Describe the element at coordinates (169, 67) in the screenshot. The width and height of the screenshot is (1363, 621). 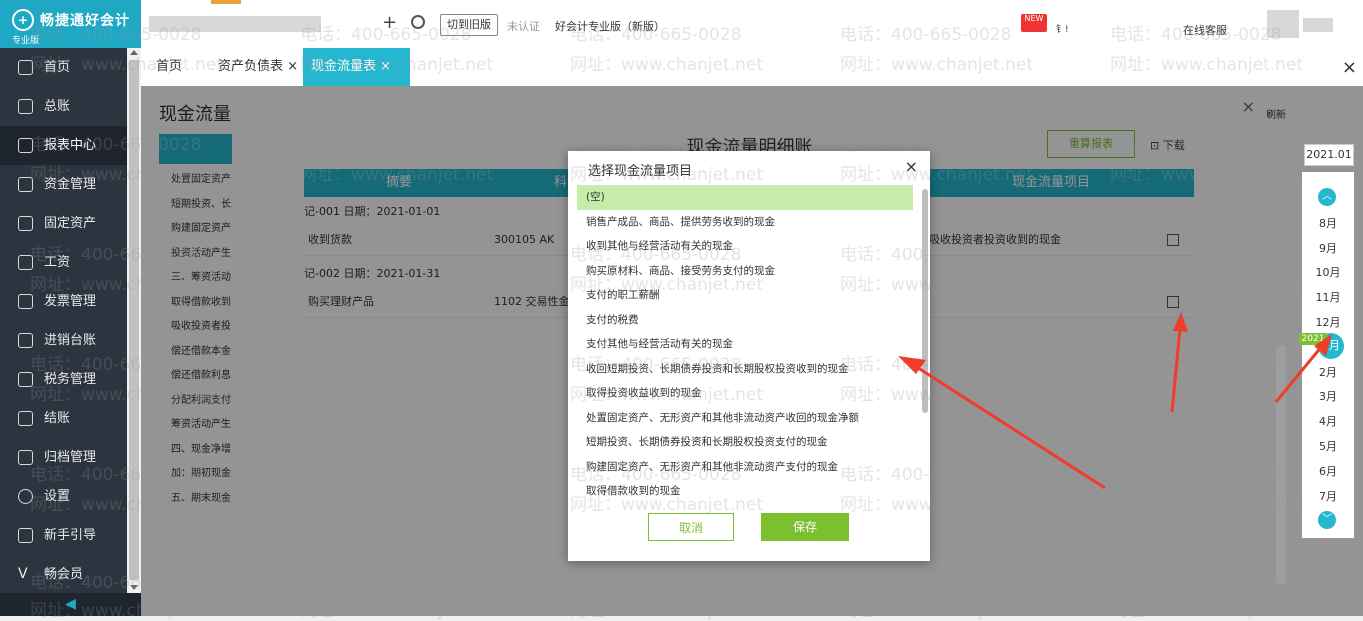
I see `tab-home: 首页` at that location.